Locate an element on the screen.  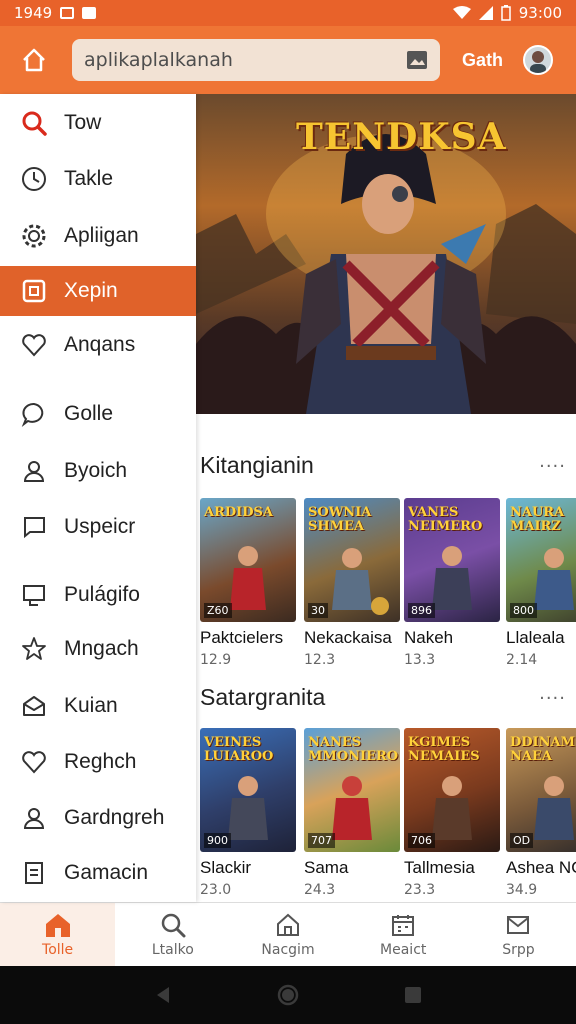
game-card: VANES NEIMERO 896 Nakeh 13.3 is located at coordinates (452, 583).